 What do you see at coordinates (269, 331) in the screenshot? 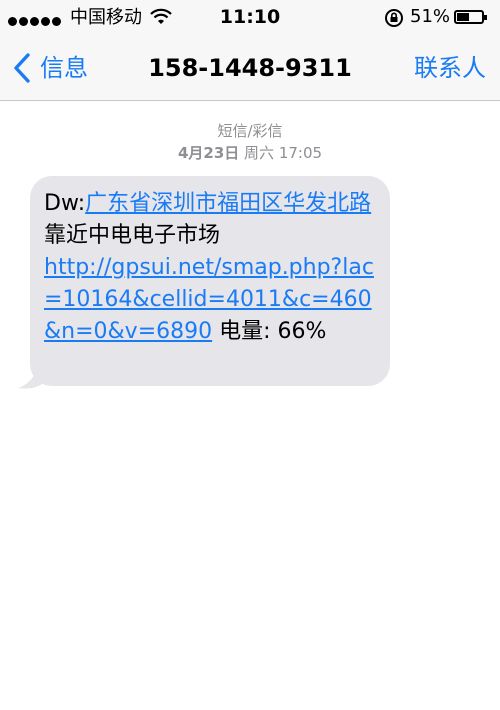
I see `message-battery-text: 电量: 66%` at bounding box center [269, 331].